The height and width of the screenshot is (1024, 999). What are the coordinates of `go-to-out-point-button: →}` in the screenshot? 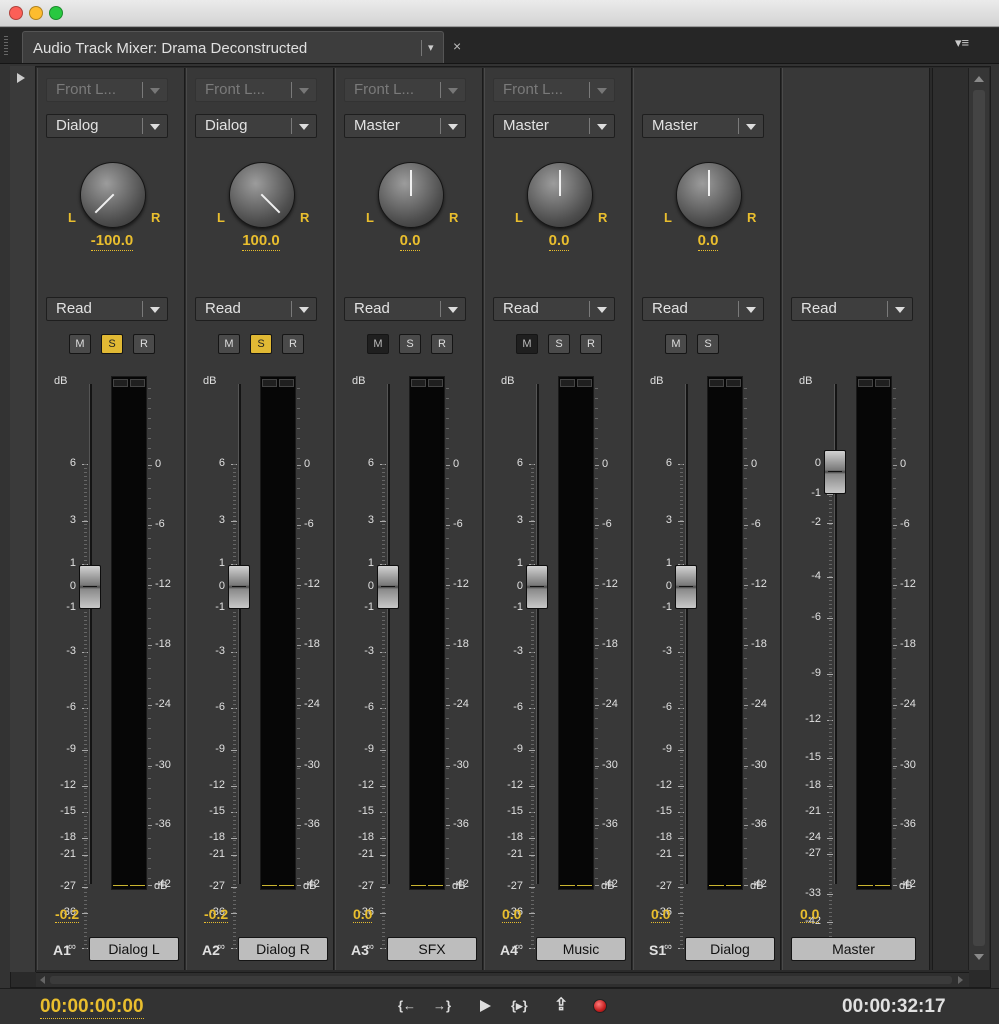 It's located at (442, 1005).